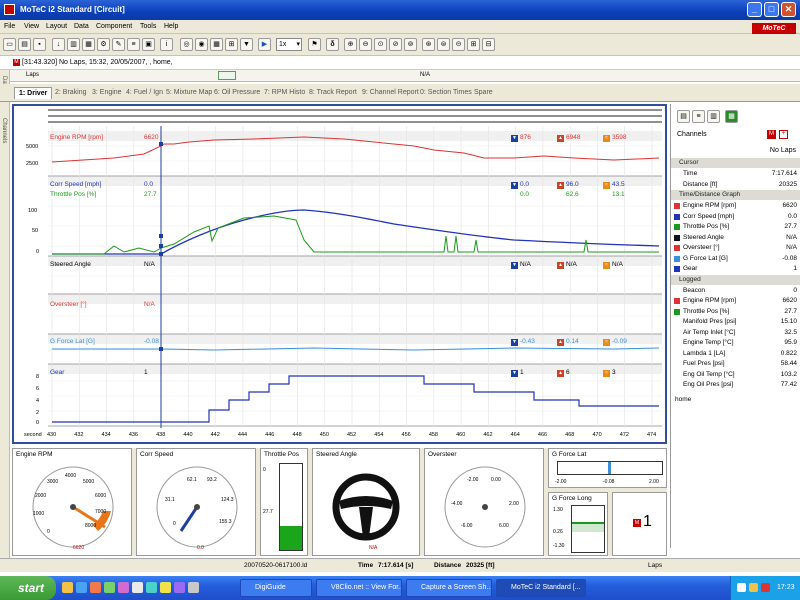 Image resolution: width=800 pixels, height=600 pixels. What do you see at coordinates (735, 343) in the screenshot?
I see `logged-channel-row: Engine Temp [°C] 95.9` at bounding box center [735, 343].